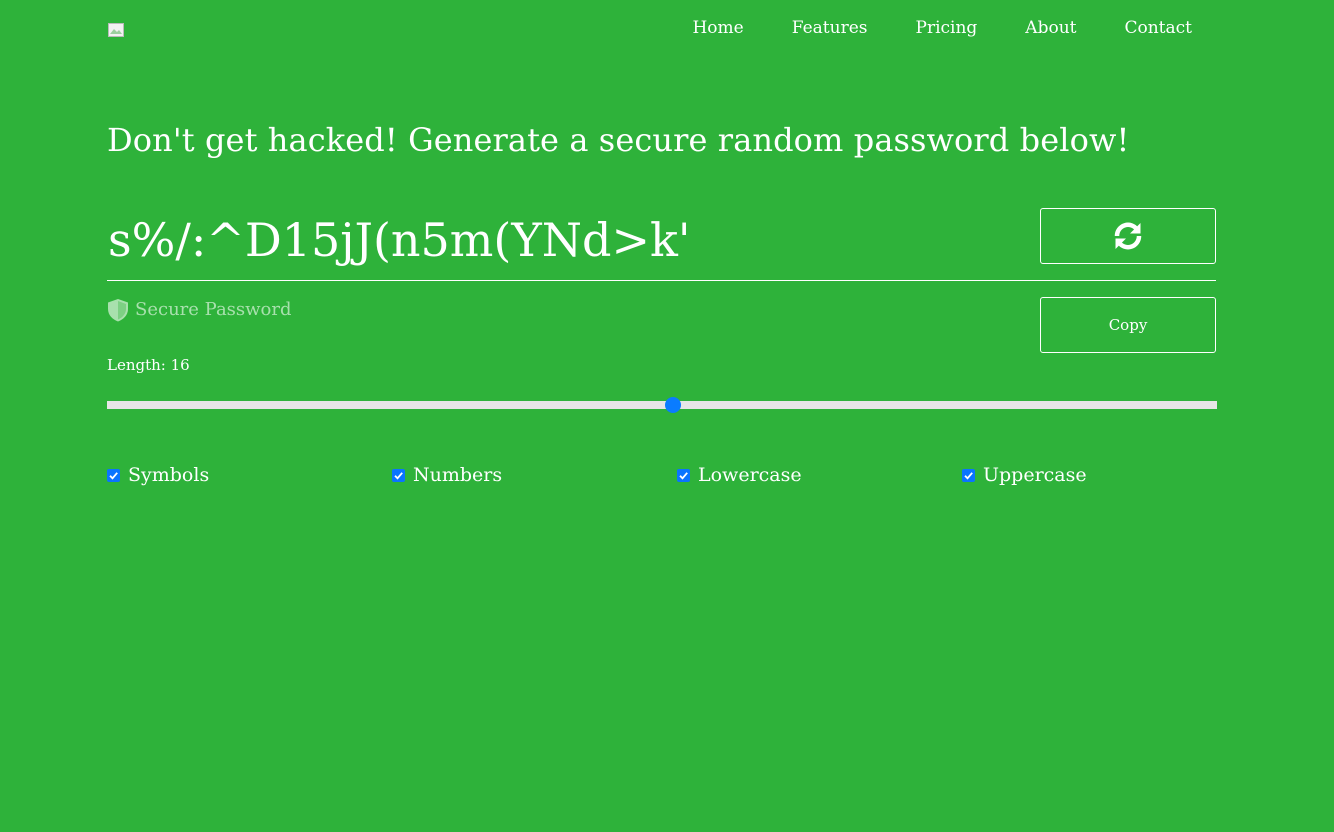  Describe the element at coordinates (947, 28) in the screenshot. I see `nav-pricing: Pricing` at that location.